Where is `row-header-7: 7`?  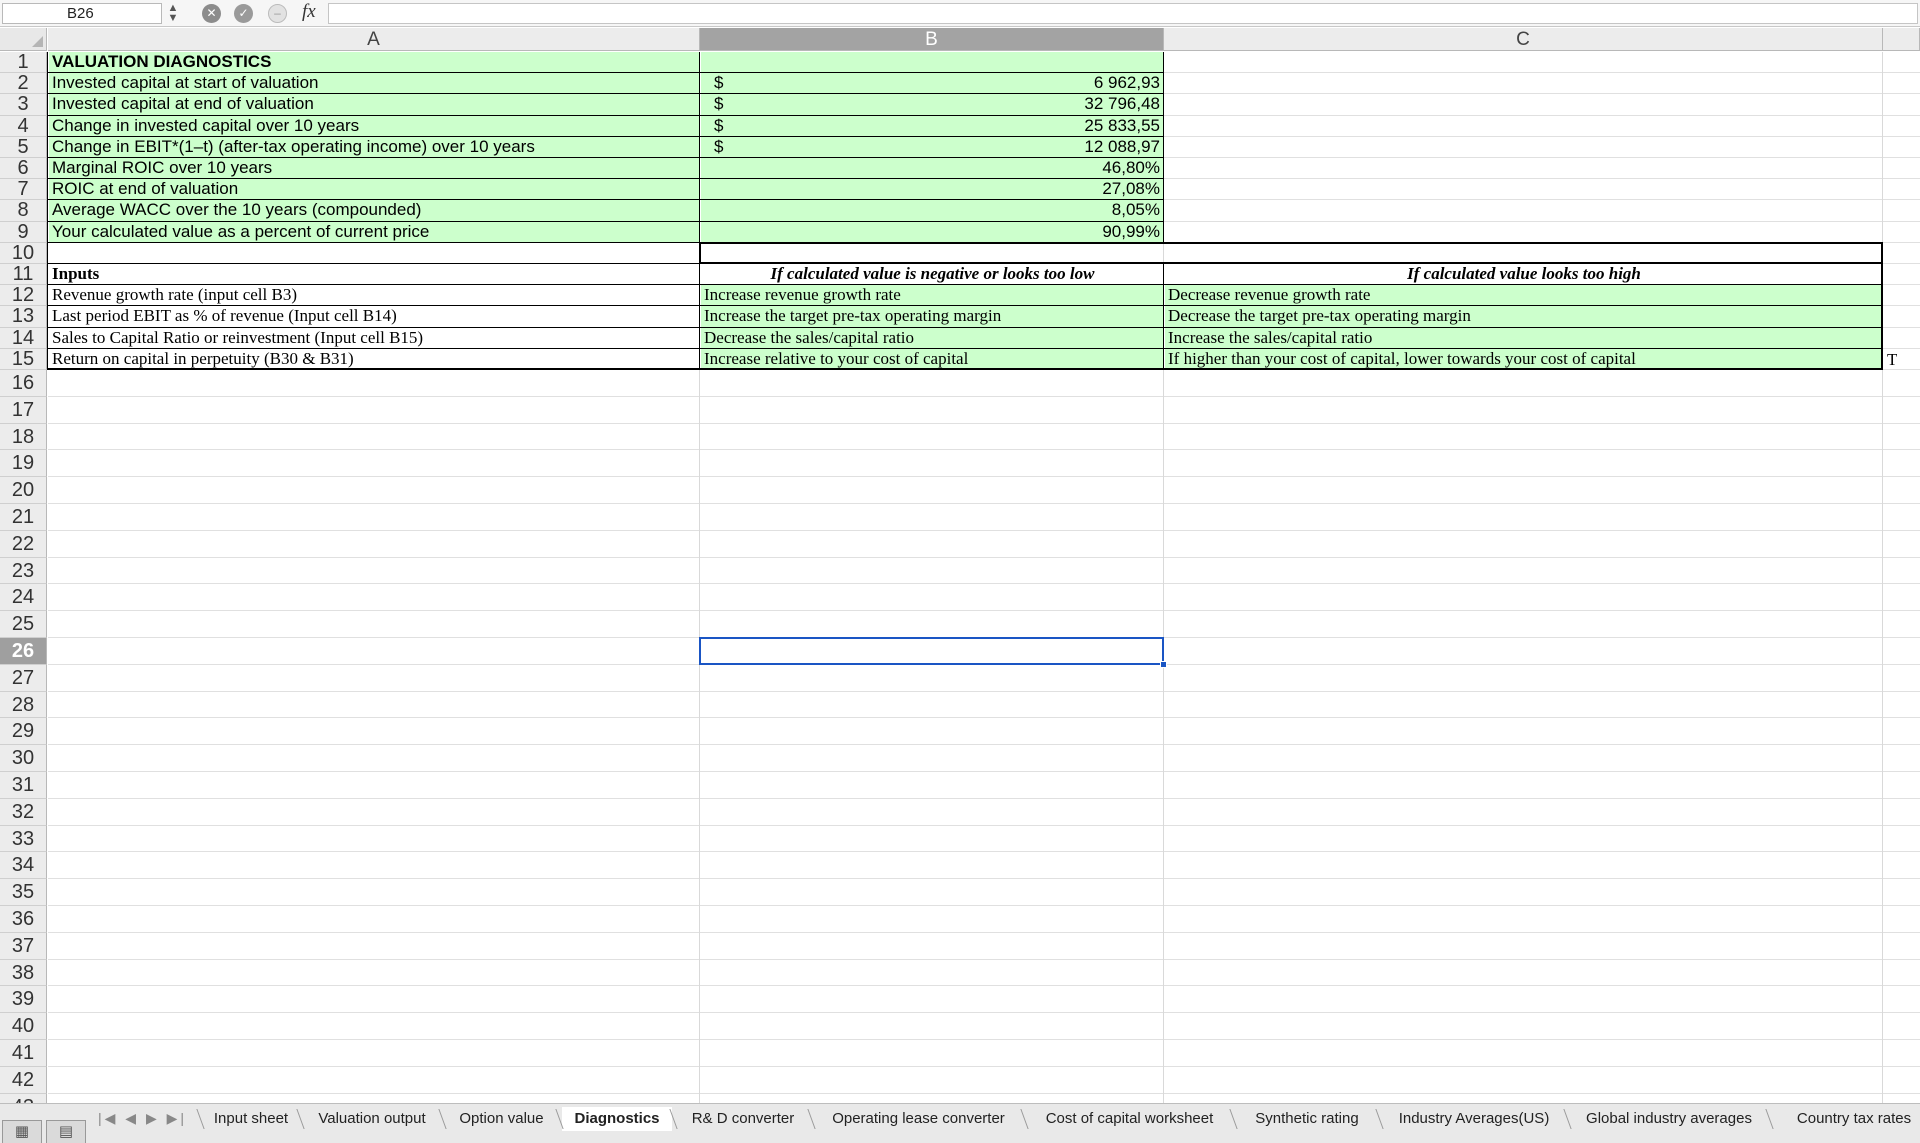
row-header-7: 7 is located at coordinates (23, 190).